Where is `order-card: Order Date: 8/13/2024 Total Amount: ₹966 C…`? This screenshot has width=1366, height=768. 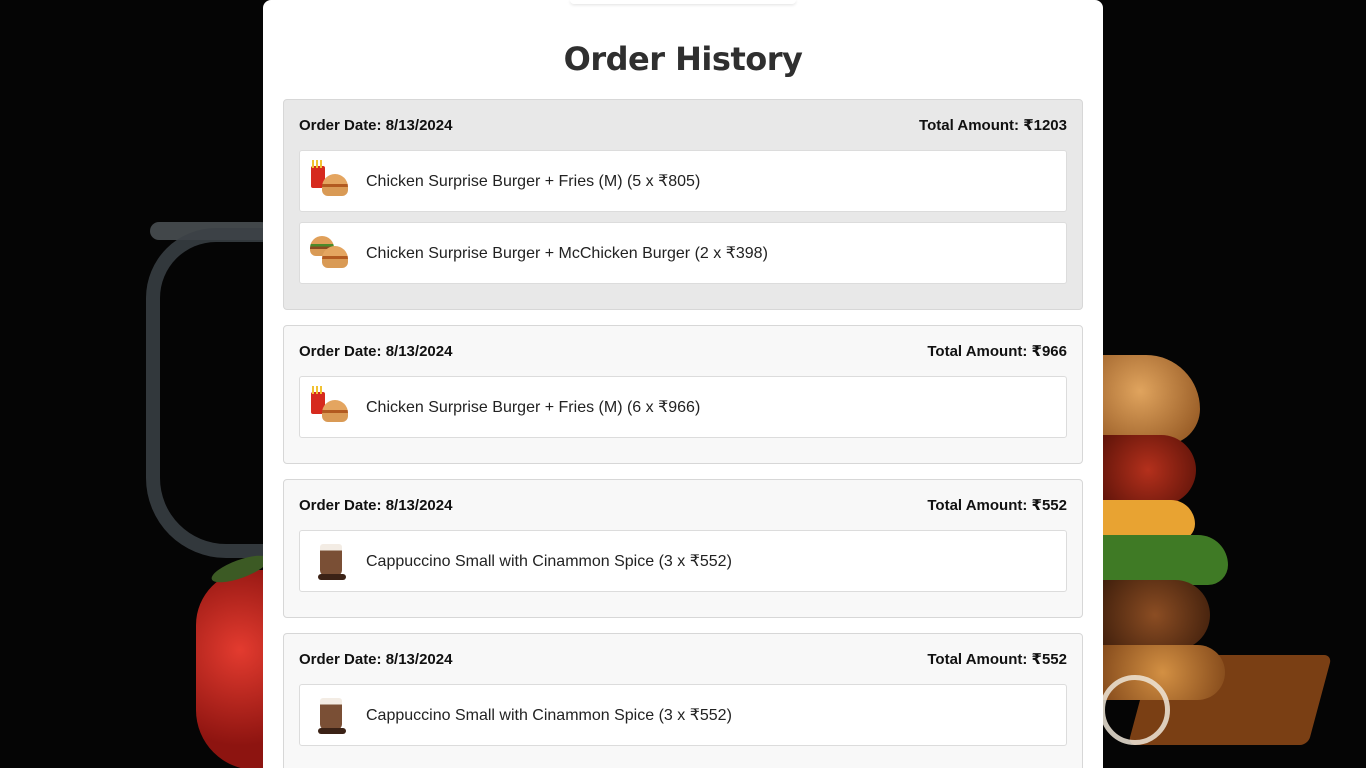 order-card: Order Date: 8/13/2024 Total Amount: ₹966 C… is located at coordinates (683, 394).